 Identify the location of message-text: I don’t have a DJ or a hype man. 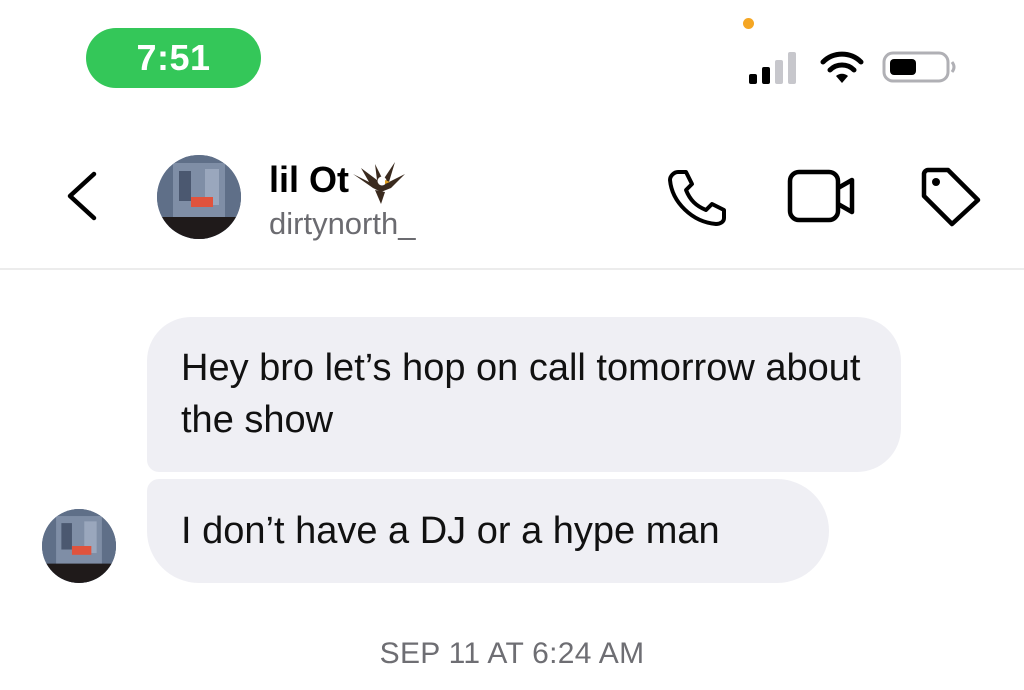
(450, 531).